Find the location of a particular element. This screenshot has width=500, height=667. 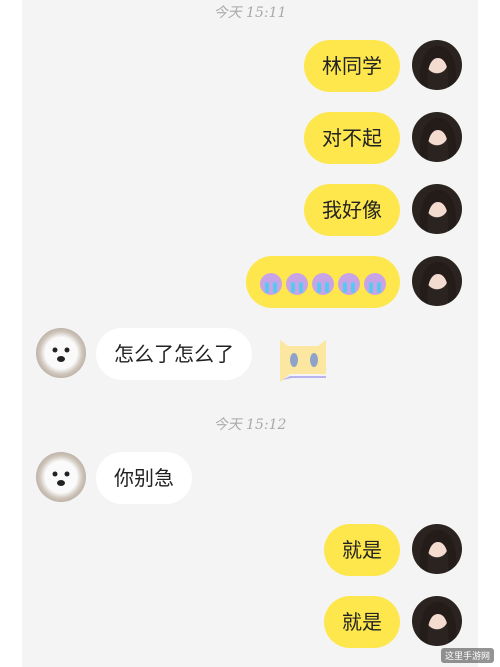

my-message-bubble is located at coordinates (323, 282).